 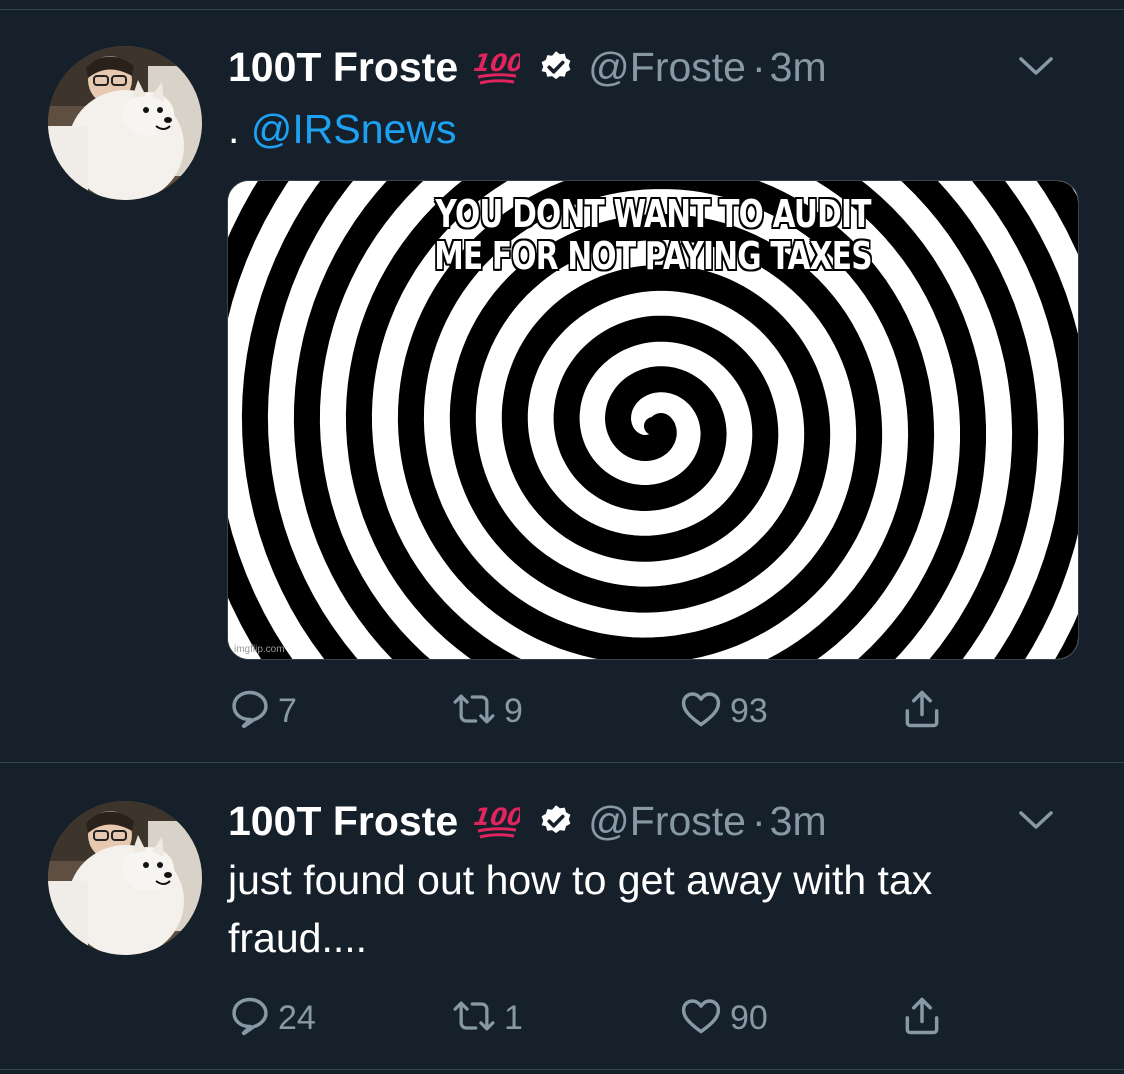 I want to click on reply-count: 24, so click(x=297, y=1017).